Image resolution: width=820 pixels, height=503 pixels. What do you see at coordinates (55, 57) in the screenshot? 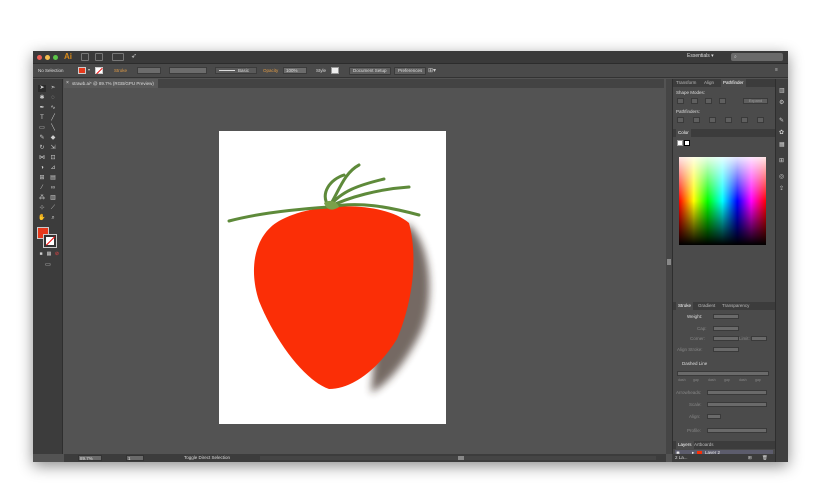
I see `zoom-window-button` at bounding box center [55, 57].